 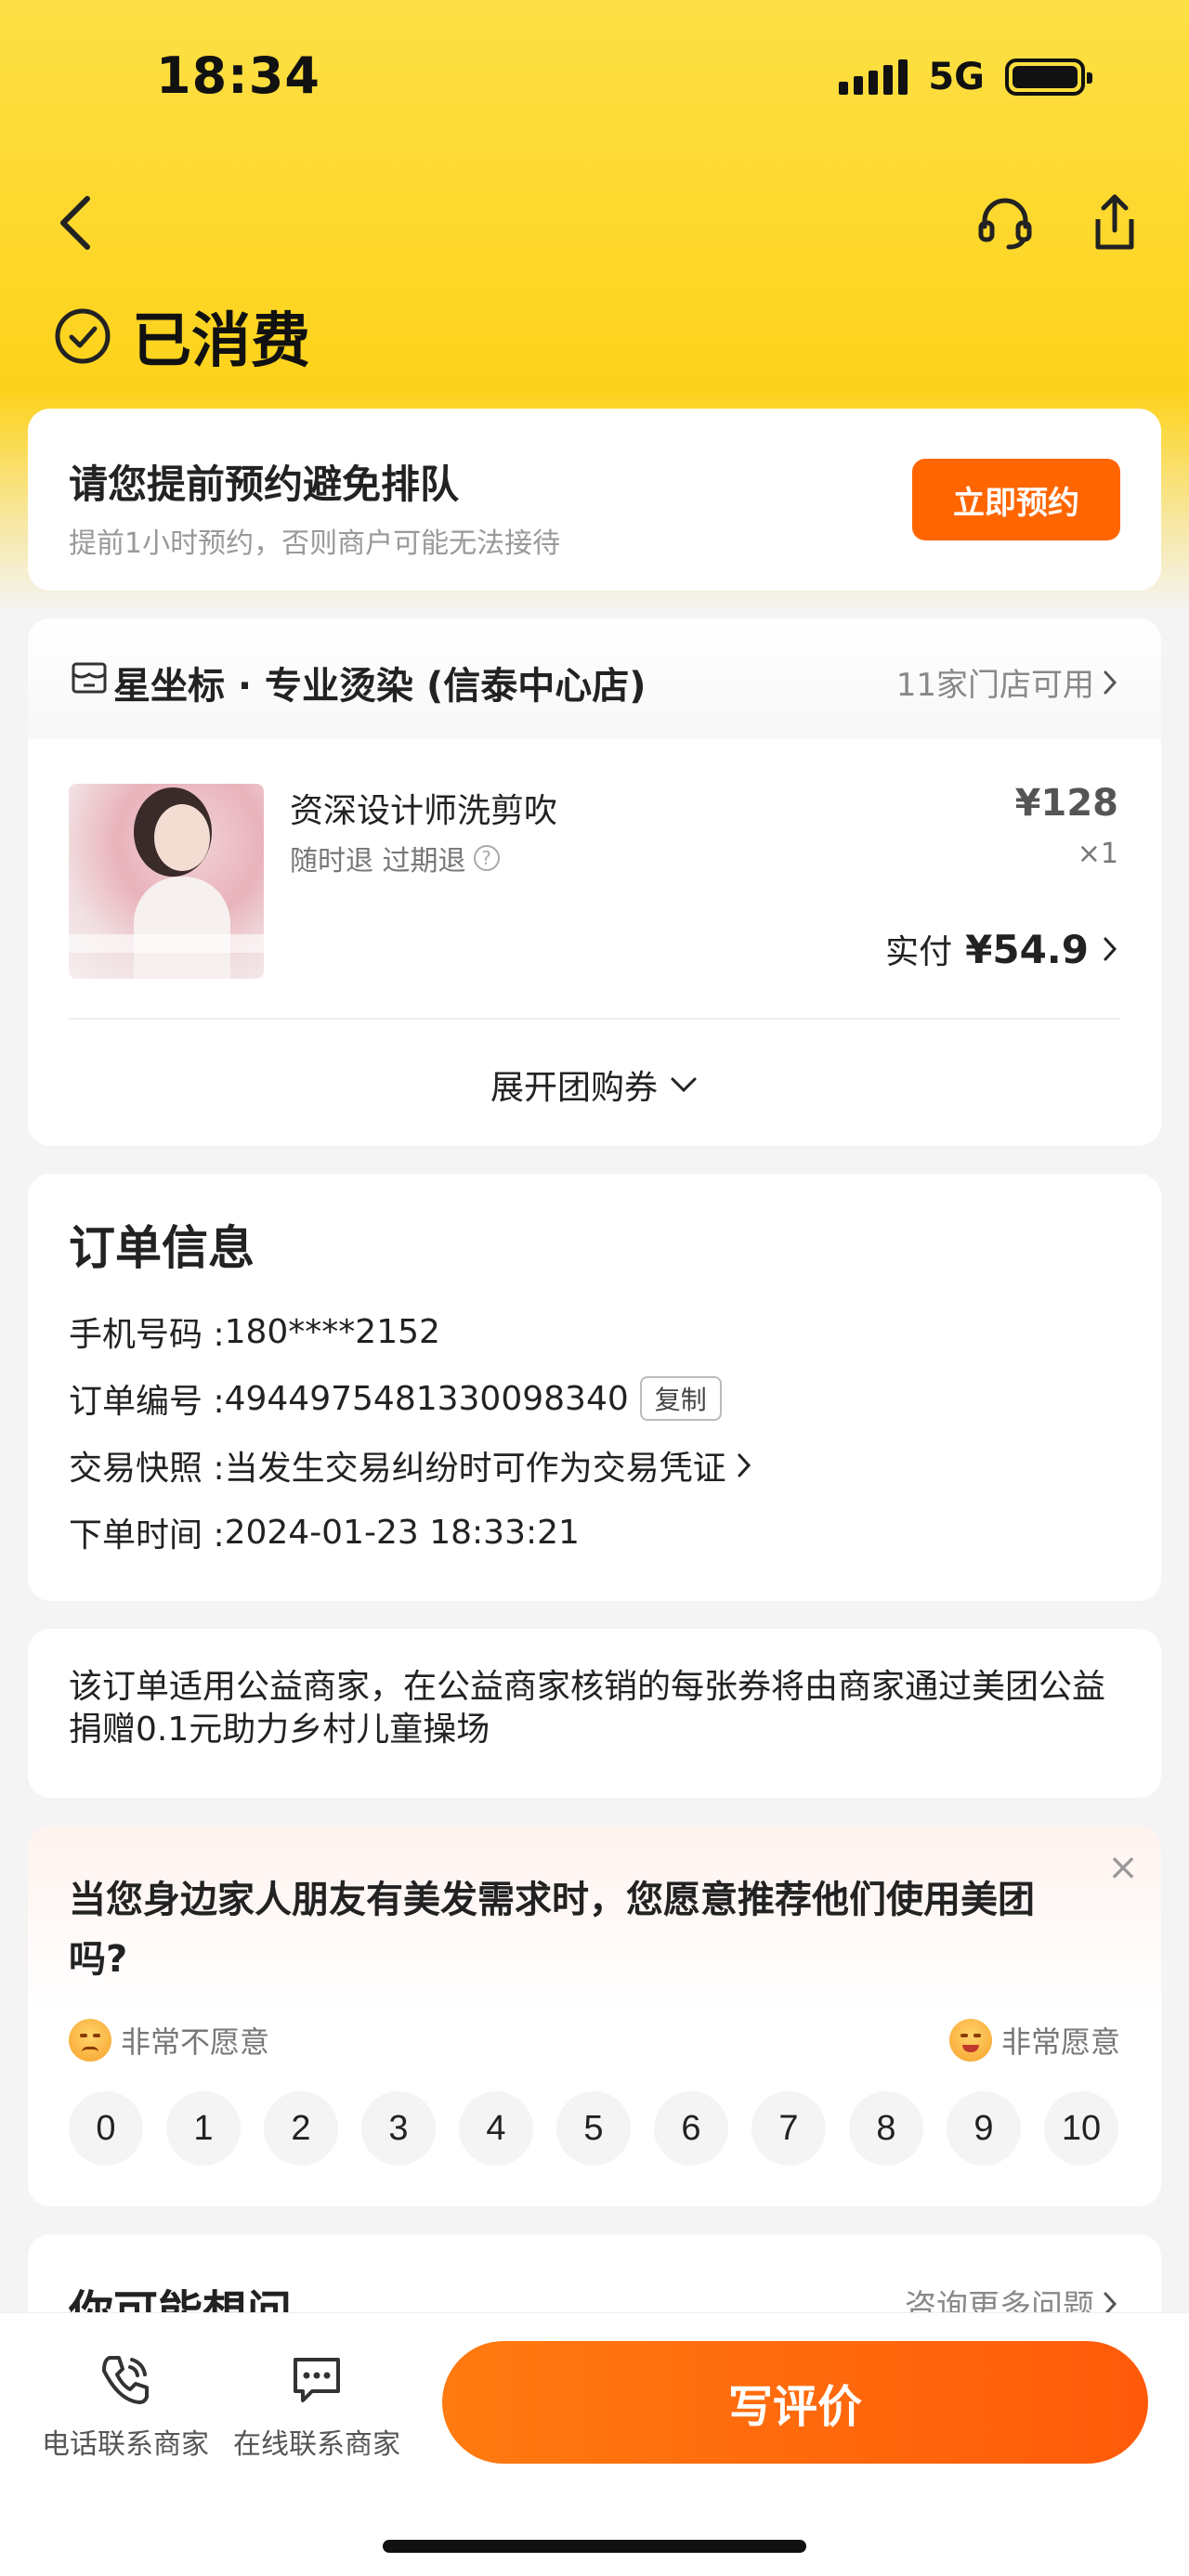 I want to click on product-thumbnail, so click(x=166, y=881).